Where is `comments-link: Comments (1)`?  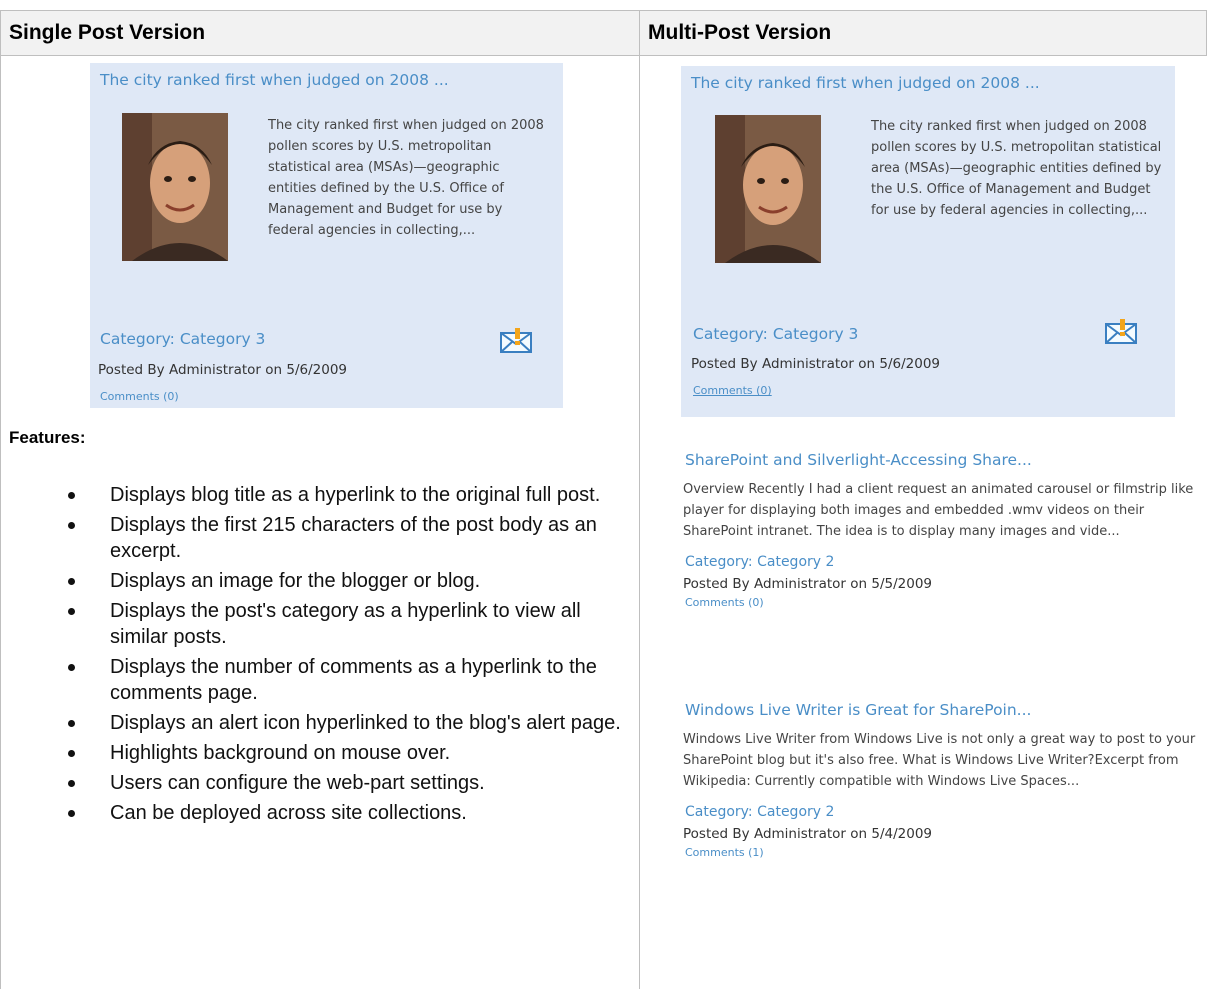 comments-link: Comments (1) is located at coordinates (945, 852).